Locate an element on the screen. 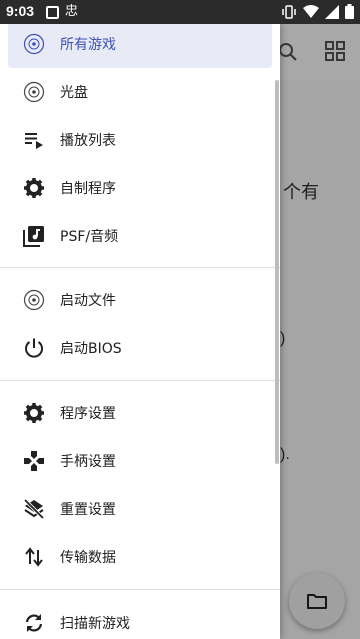  signal-icon is located at coordinates (332, 11).